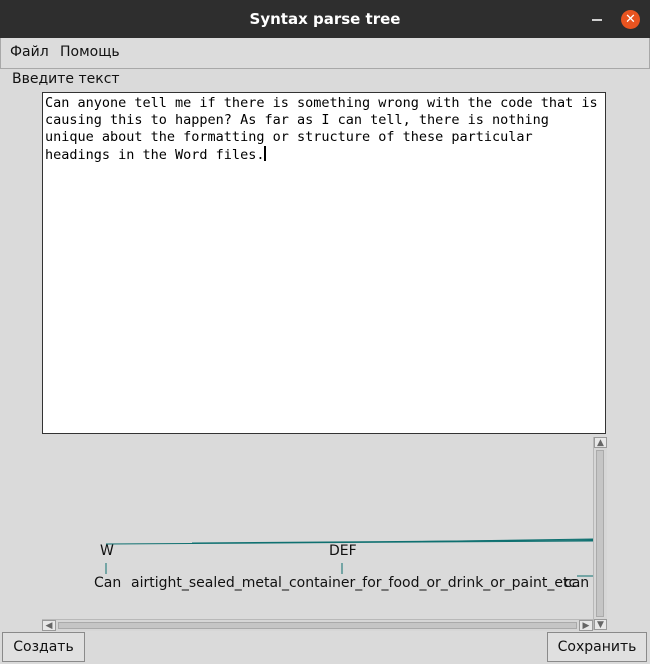  Describe the element at coordinates (597, 647) in the screenshot. I see `save-button: Сохранить` at that location.